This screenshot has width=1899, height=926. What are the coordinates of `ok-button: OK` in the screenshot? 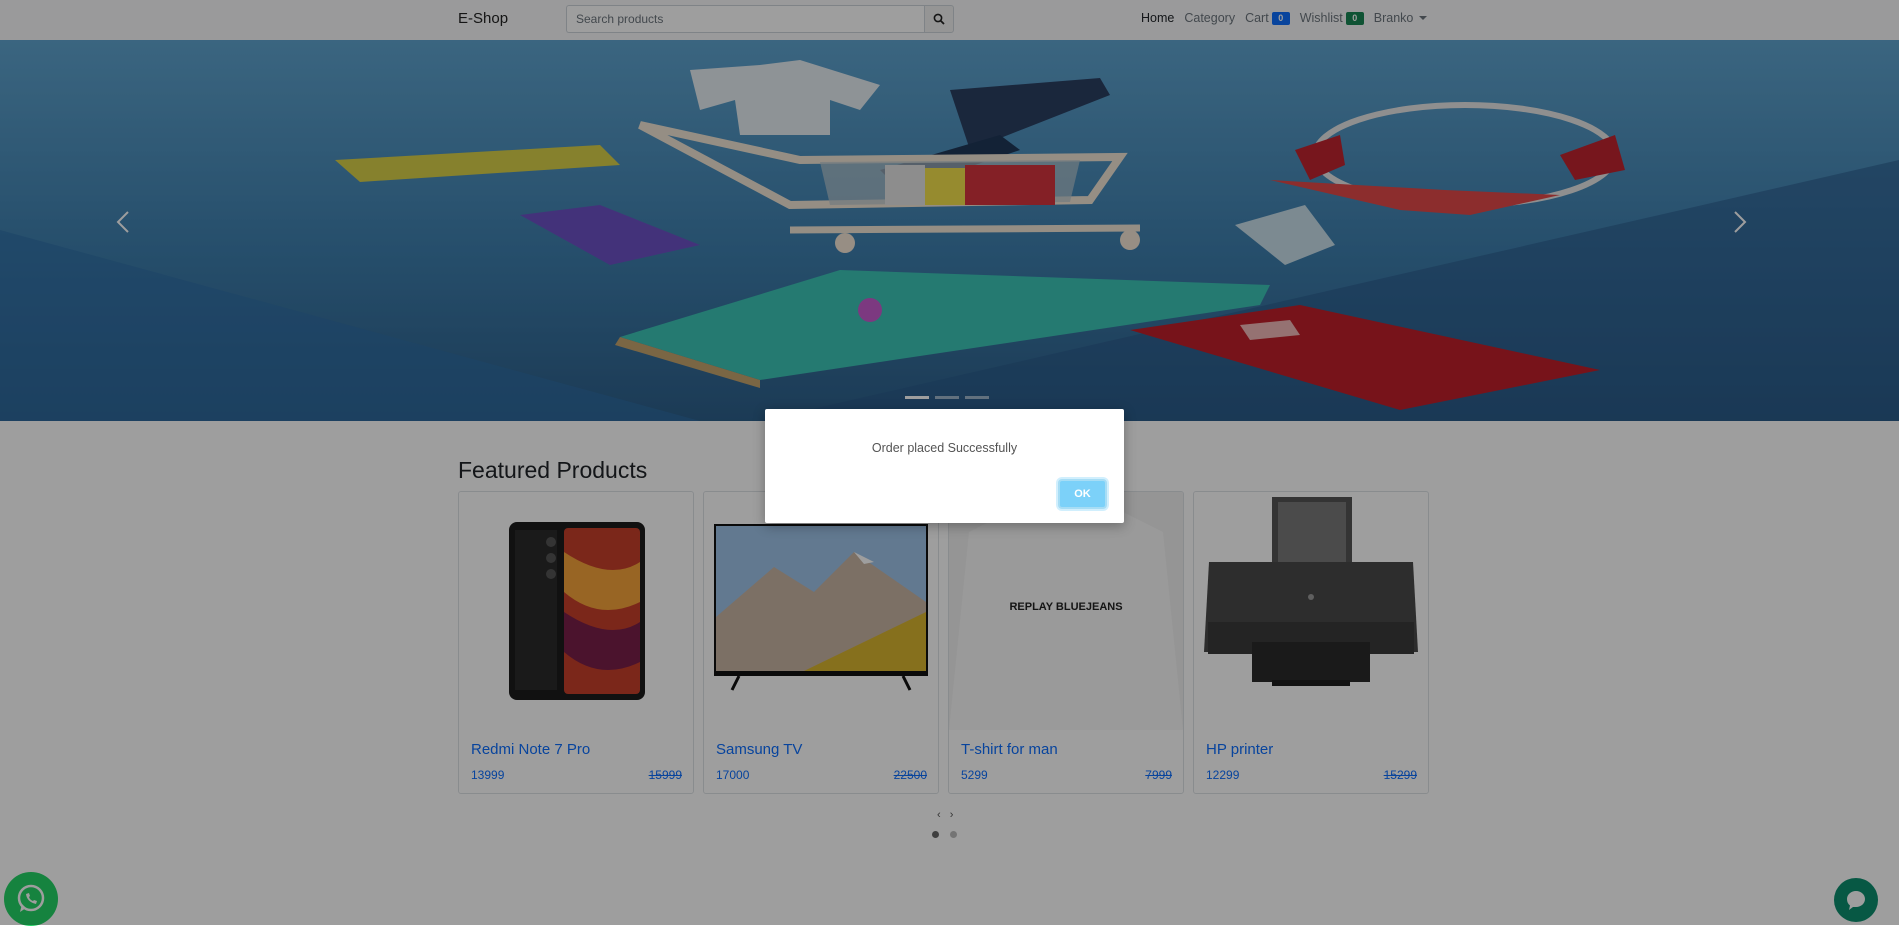 It's located at (1082, 494).